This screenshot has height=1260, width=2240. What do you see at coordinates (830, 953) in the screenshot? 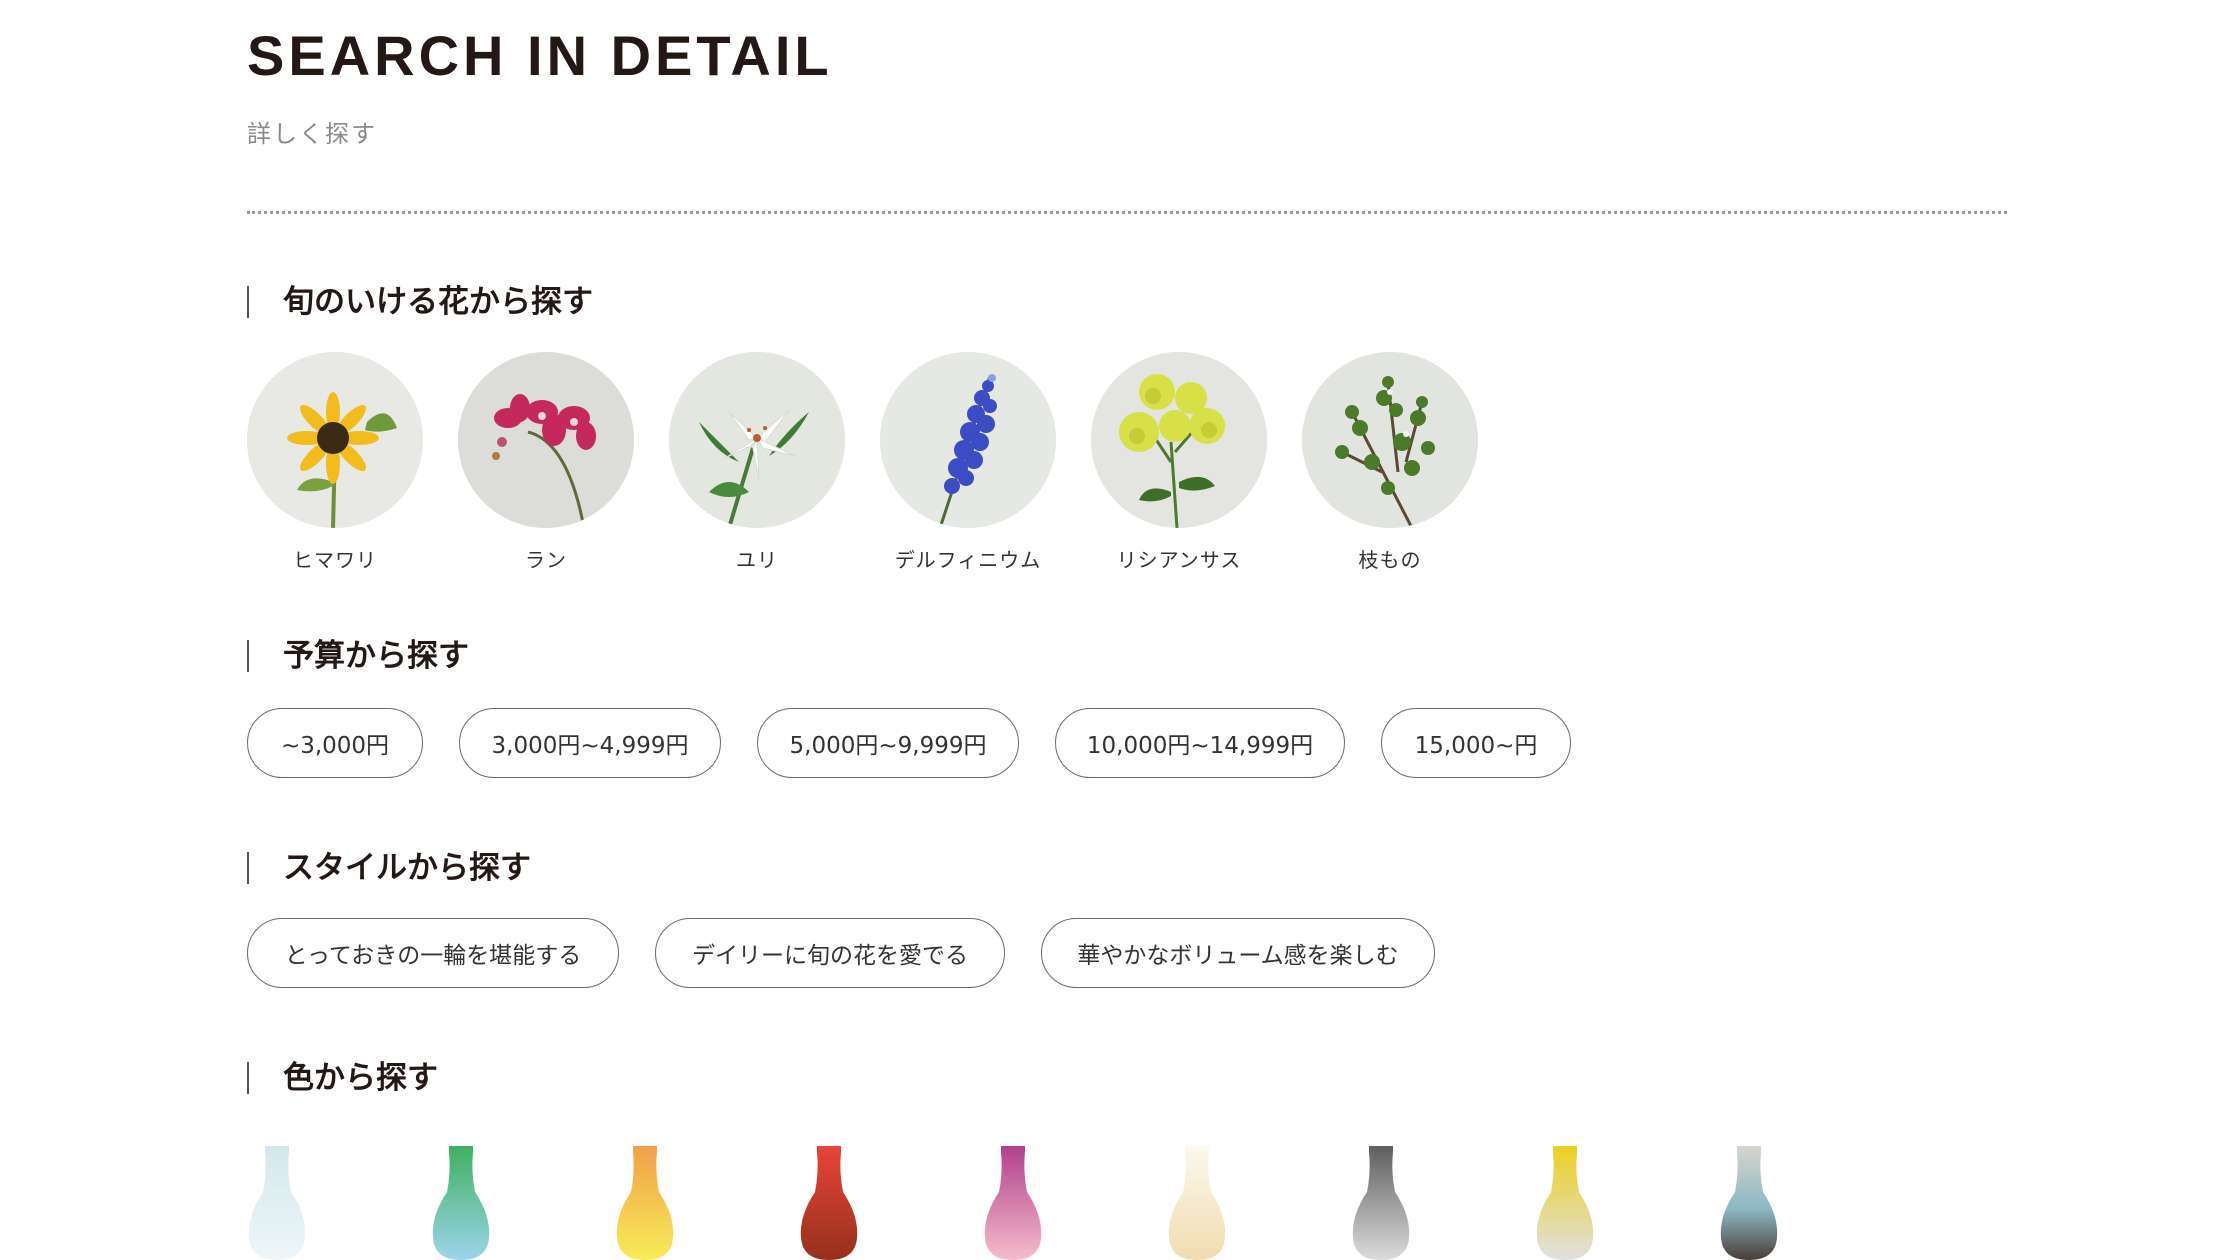
I see `style-button-daily-seasonal: デイリーに旬の花を愛でる` at bounding box center [830, 953].